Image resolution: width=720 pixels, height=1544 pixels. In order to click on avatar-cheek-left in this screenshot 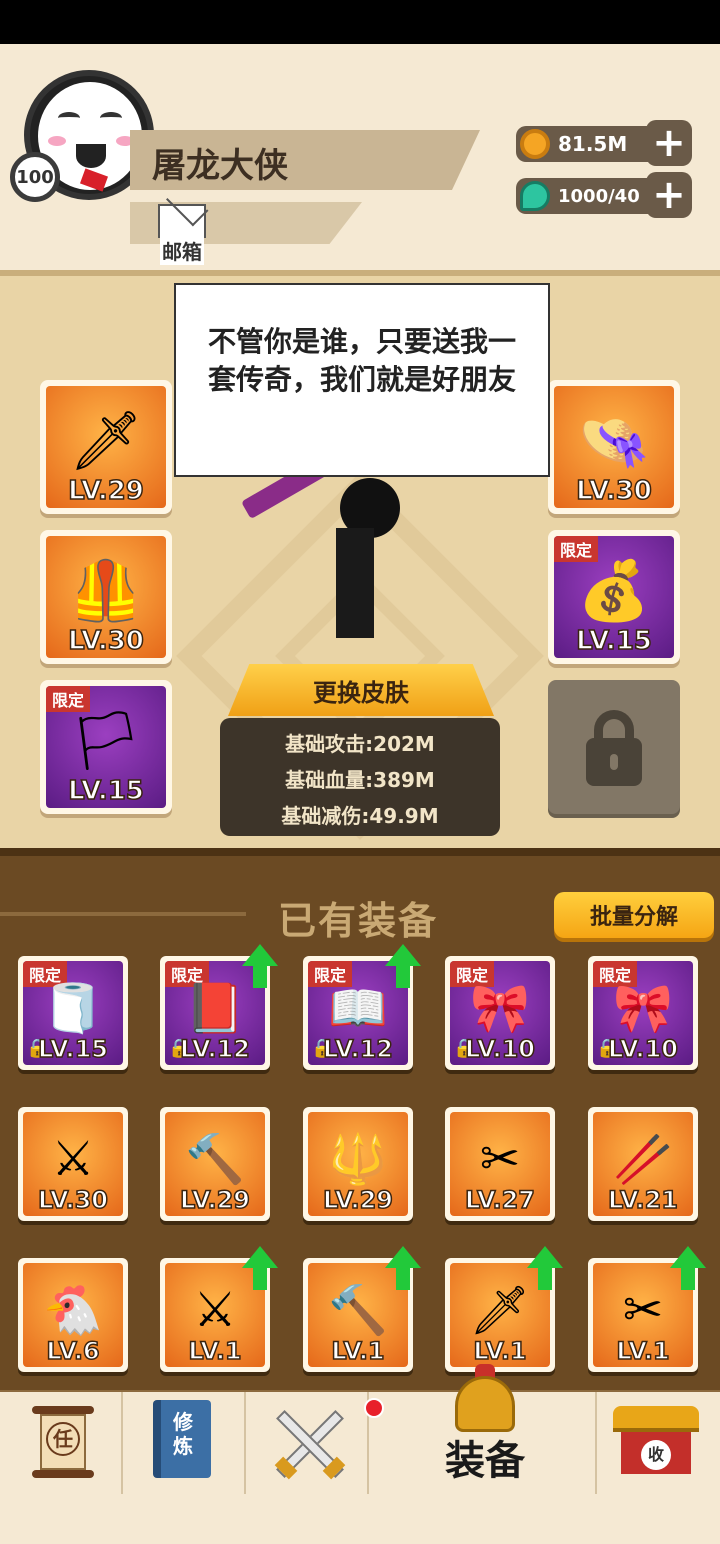, I will do `click(57, 141)`.